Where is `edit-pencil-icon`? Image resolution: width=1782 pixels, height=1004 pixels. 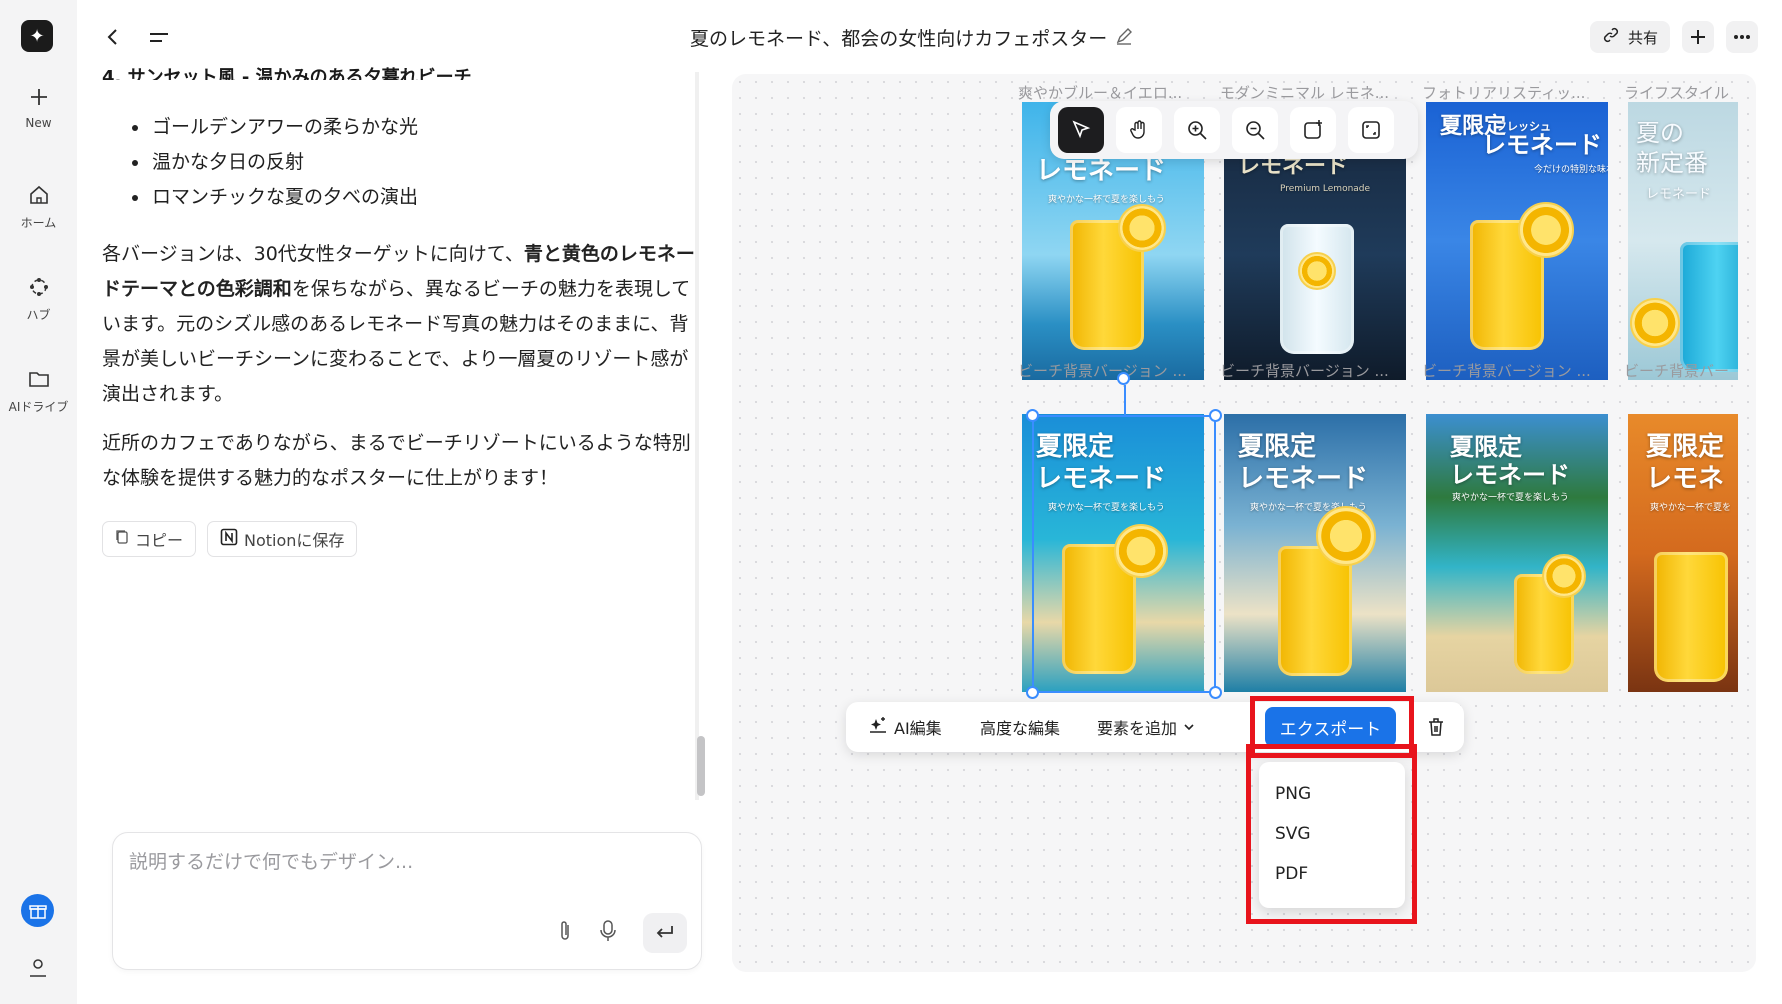 edit-pencil-icon is located at coordinates (1124, 38).